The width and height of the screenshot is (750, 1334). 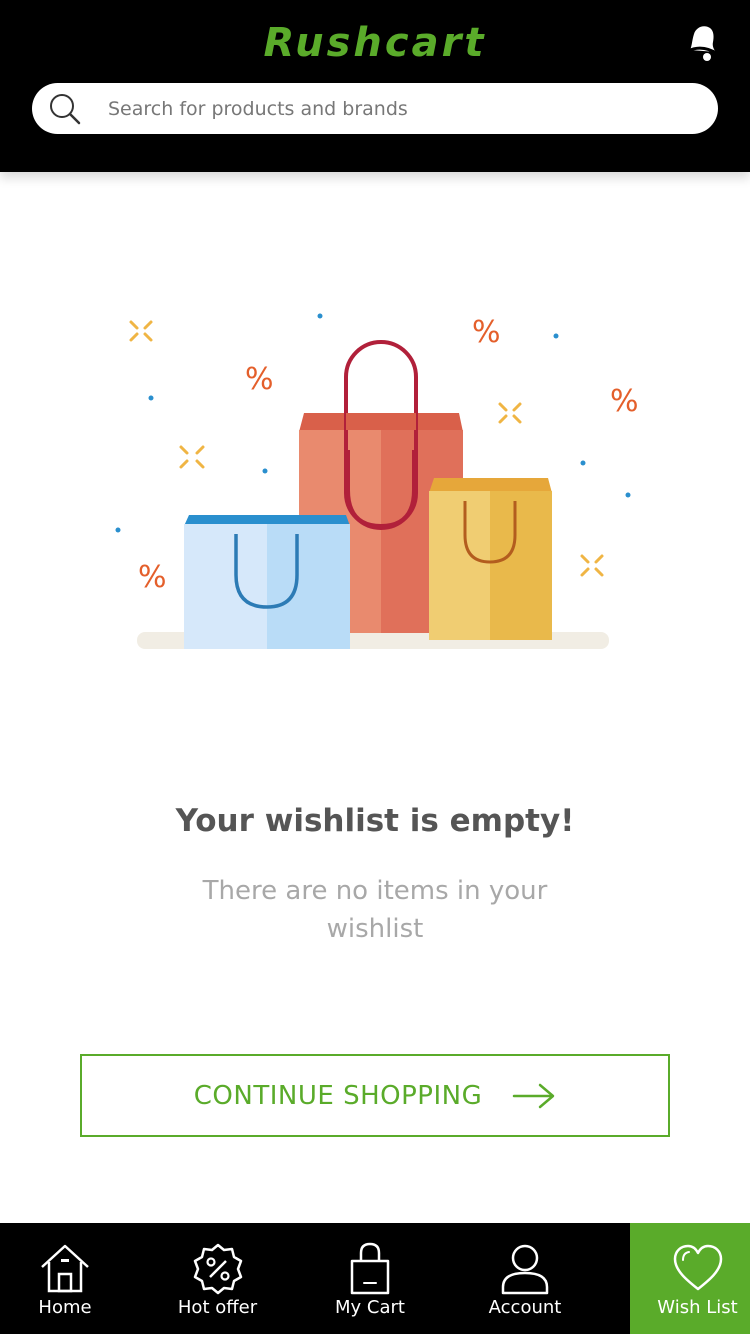 What do you see at coordinates (525, 1269) in the screenshot?
I see `user-icon` at bounding box center [525, 1269].